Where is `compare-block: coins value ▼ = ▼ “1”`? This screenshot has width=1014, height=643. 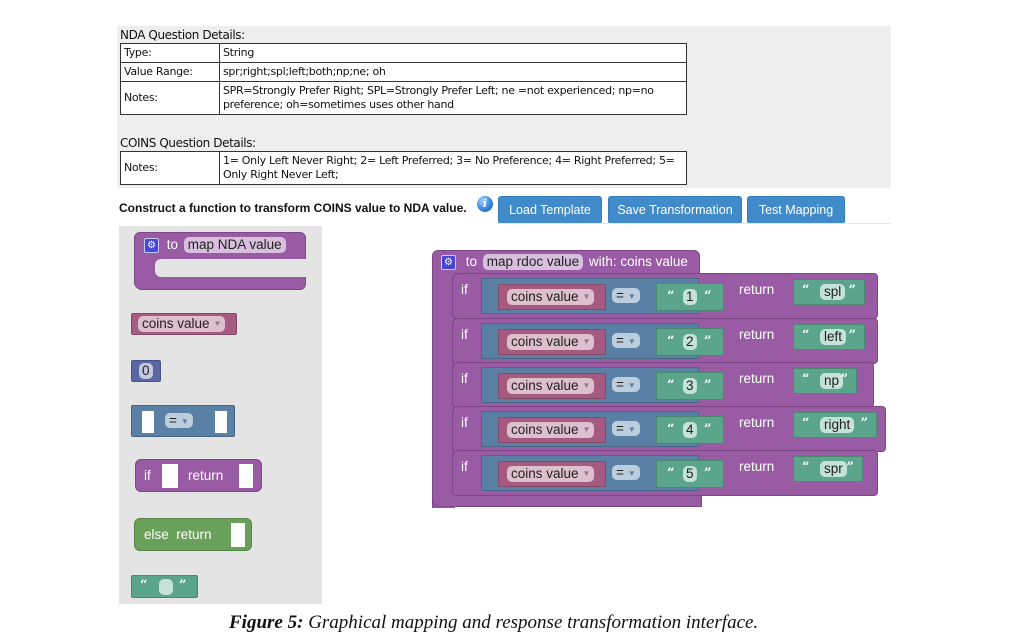 compare-block: coins value ▼ = ▼ “1” is located at coordinates (602, 296).